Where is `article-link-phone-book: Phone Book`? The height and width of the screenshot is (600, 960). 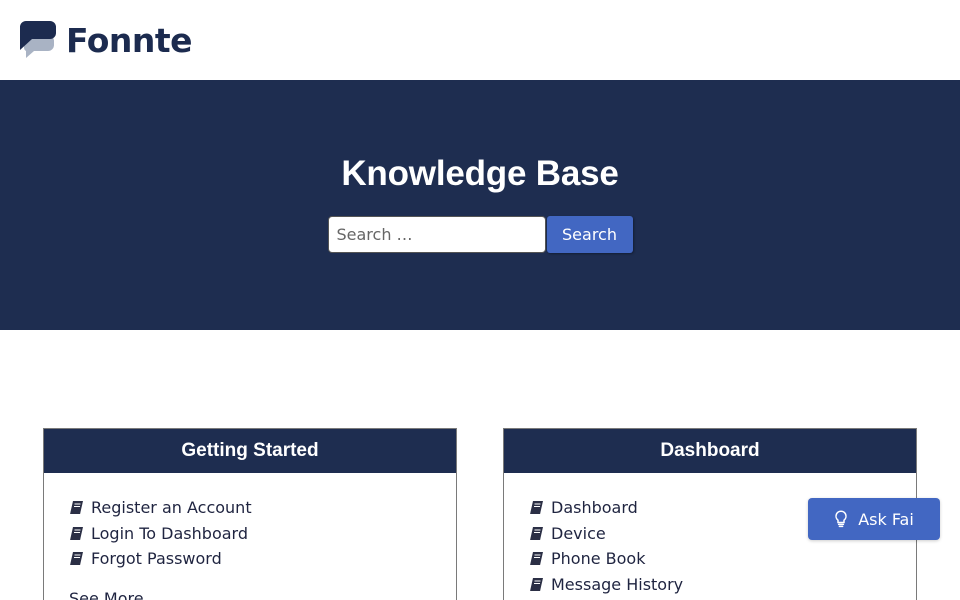
article-link-phone-book: Phone Book is located at coordinates (722, 559).